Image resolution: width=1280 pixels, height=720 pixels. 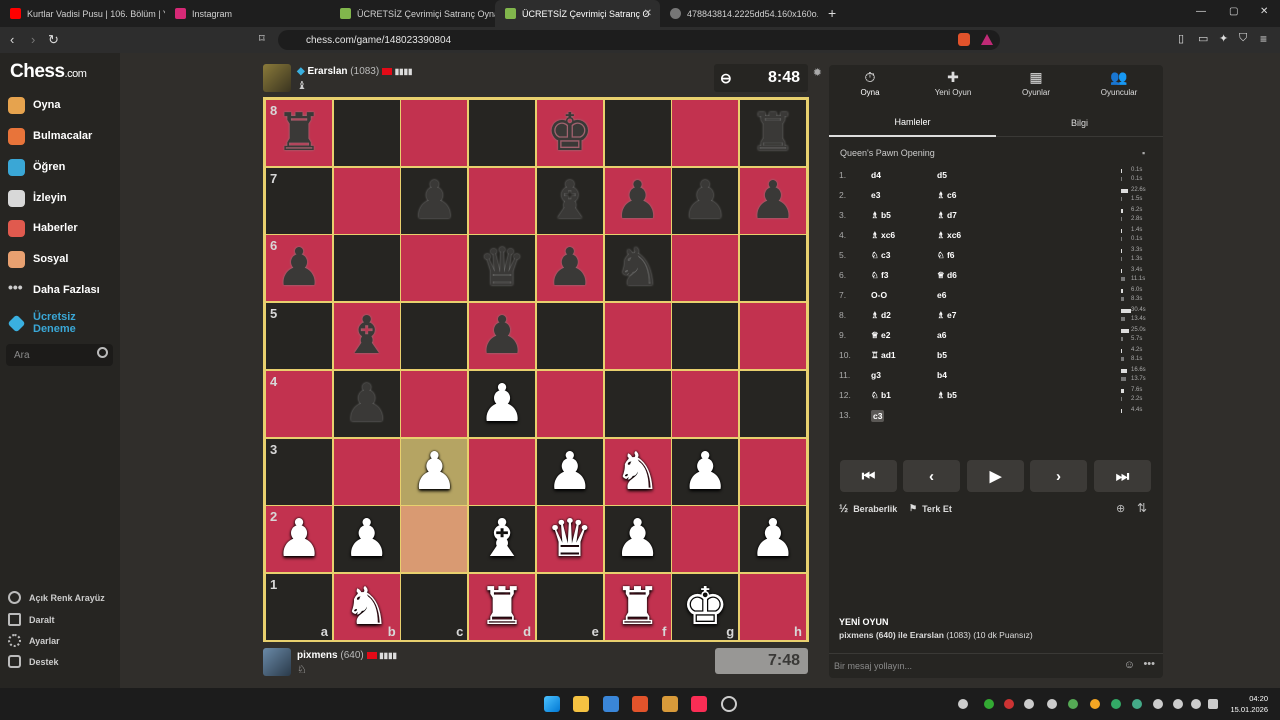 I want to click on square-a5: 5, so click(x=299, y=336).